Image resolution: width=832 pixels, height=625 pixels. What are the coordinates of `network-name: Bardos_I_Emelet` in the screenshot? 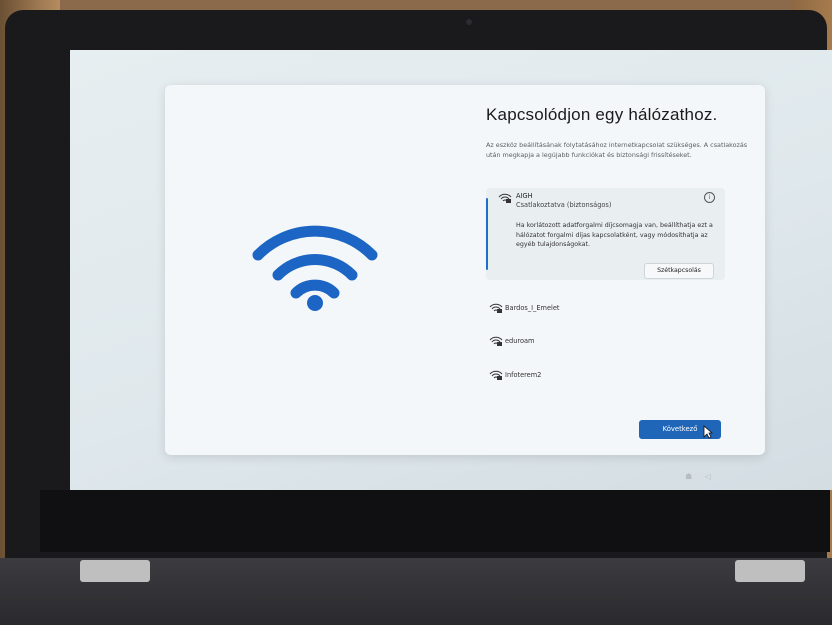 It's located at (532, 308).